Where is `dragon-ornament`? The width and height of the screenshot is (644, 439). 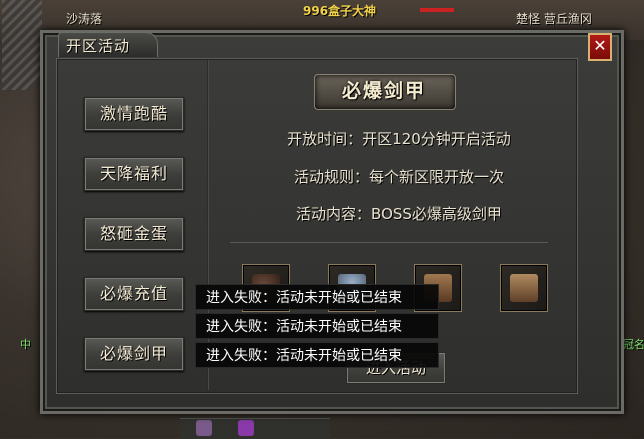
dragon-ornament is located at coordinates (22, 45).